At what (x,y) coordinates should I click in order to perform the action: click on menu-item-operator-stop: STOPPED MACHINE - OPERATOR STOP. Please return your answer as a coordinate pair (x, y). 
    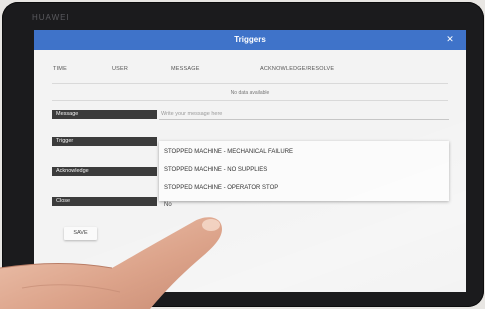
    Looking at the image, I should click on (221, 188).